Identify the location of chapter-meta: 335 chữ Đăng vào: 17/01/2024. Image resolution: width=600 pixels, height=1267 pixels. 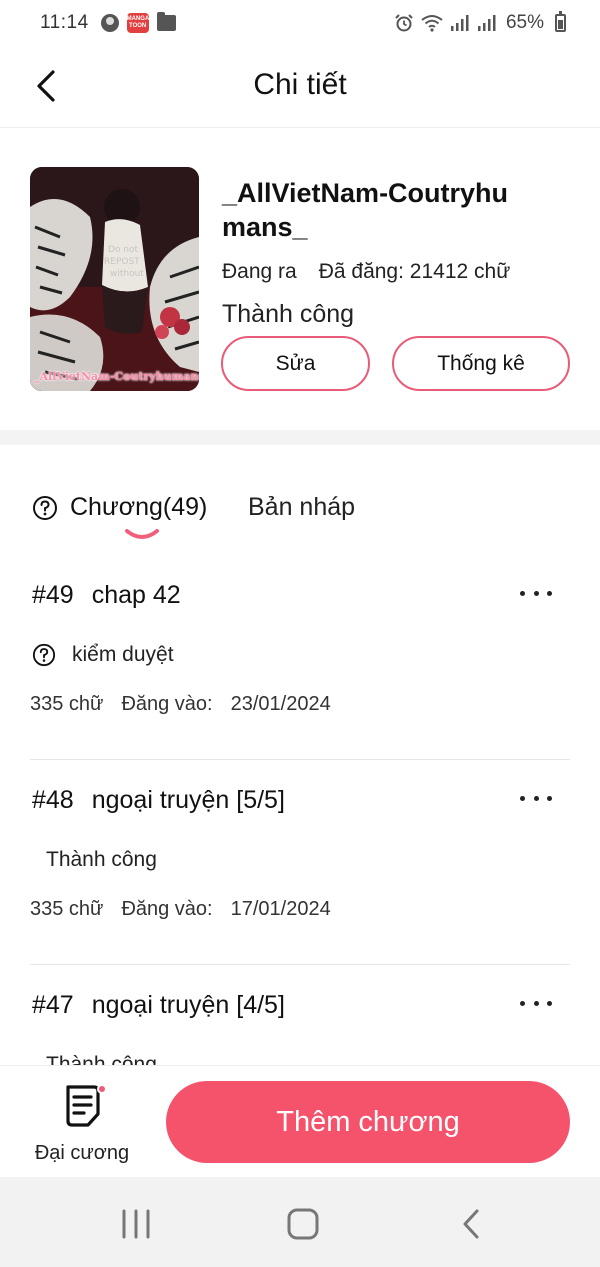
(180, 909).